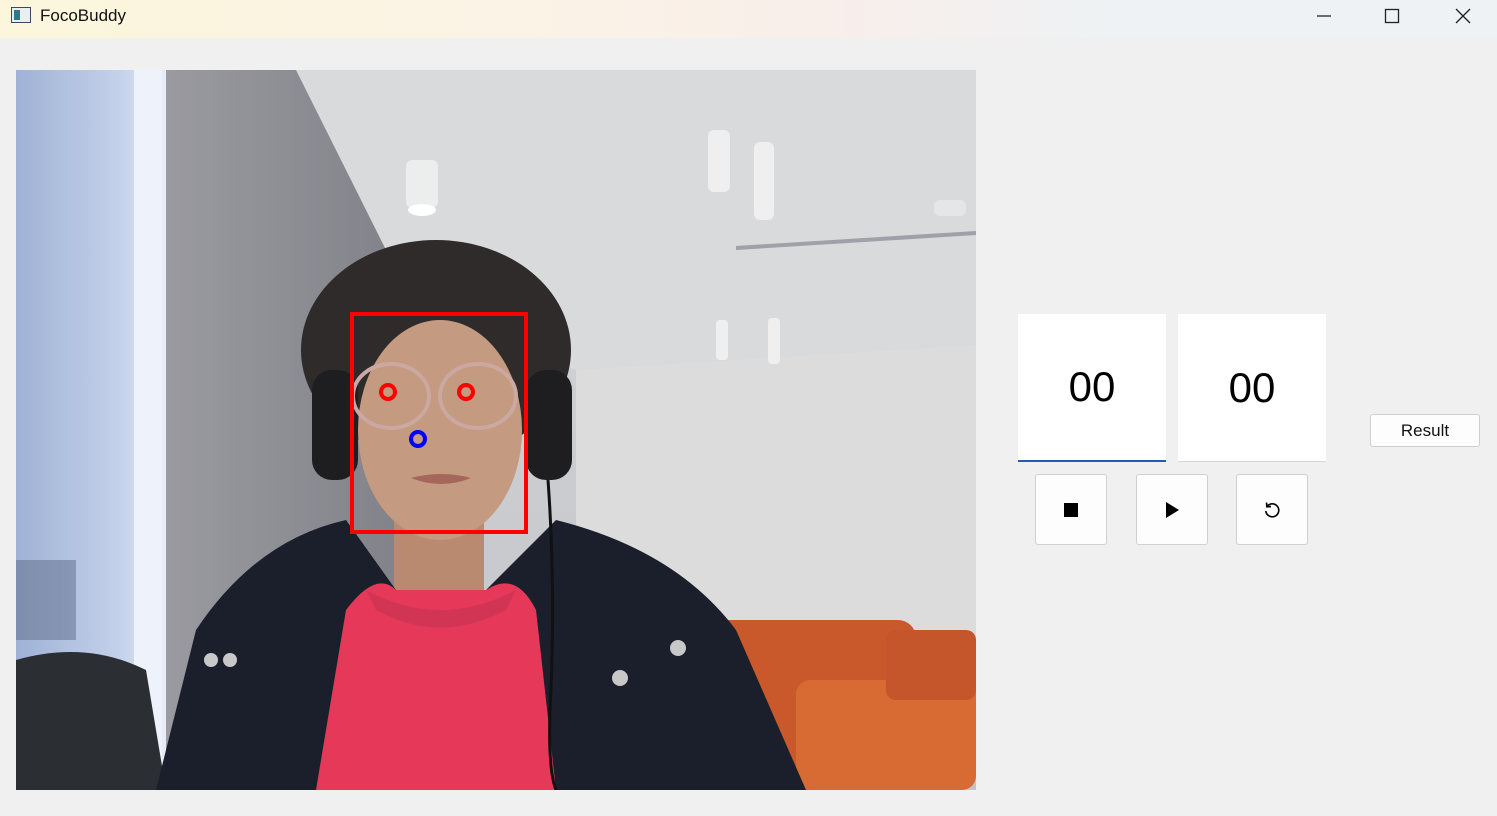 This screenshot has height=816, width=1497. I want to click on window-title: FocoBuddy, so click(83, 15).